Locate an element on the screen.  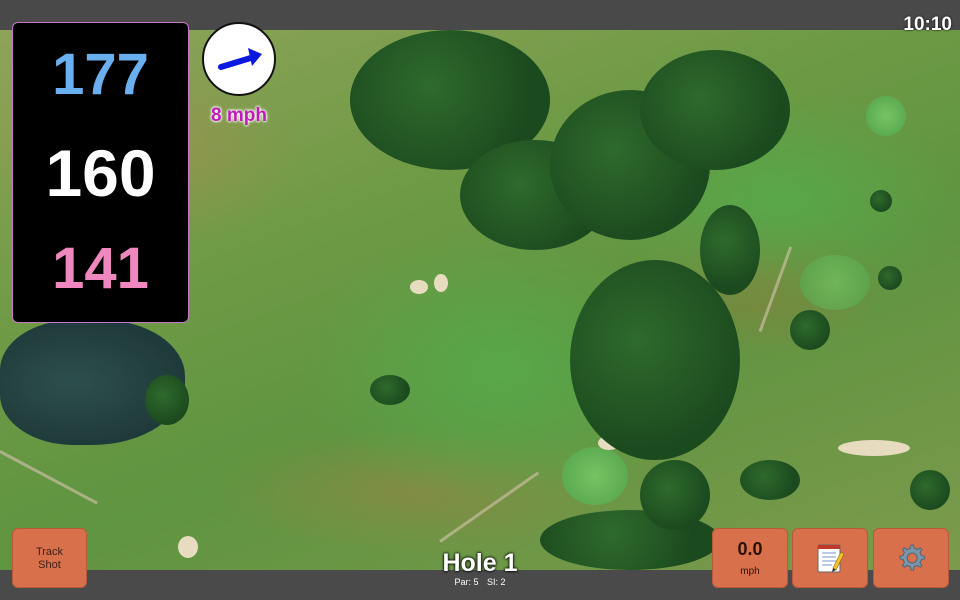
hole-par: Par: 5 is located at coordinates (466, 582).